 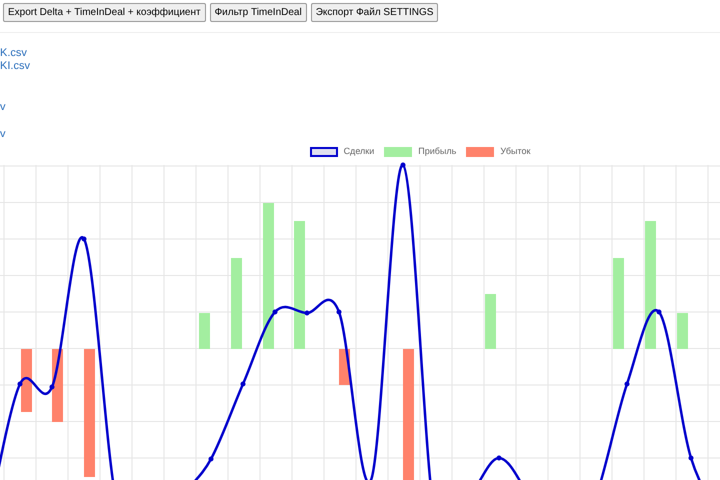 What do you see at coordinates (258, 12) in the screenshot?
I see `toolbar-button: Фильтр TimeInDeal` at bounding box center [258, 12].